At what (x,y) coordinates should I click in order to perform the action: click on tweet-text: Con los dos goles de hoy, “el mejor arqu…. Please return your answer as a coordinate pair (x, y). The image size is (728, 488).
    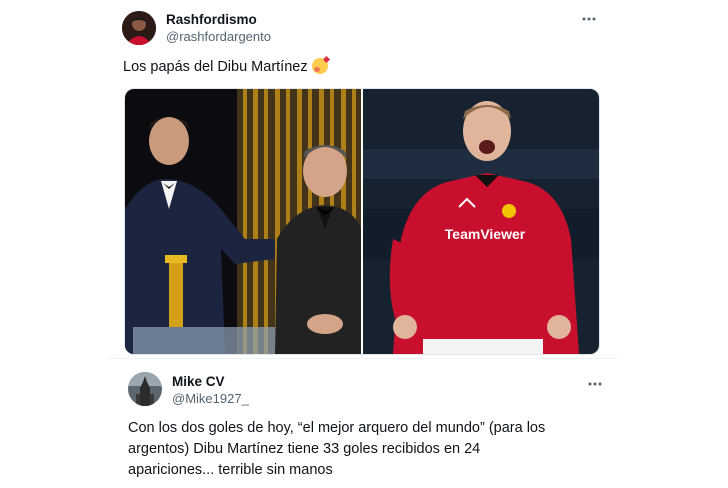
    Looking at the image, I should click on (337, 449).